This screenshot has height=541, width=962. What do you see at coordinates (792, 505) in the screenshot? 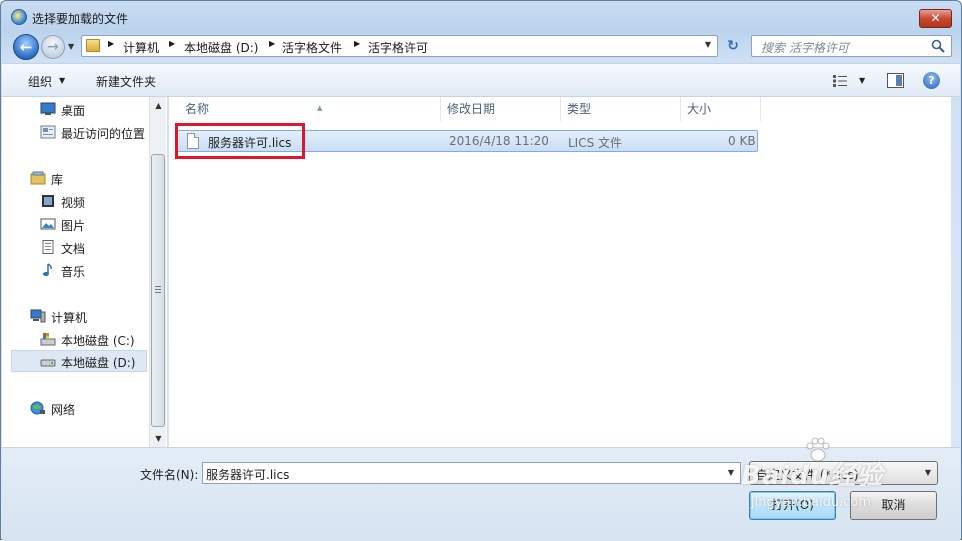
I see `open-button: 打开(O)` at bounding box center [792, 505].